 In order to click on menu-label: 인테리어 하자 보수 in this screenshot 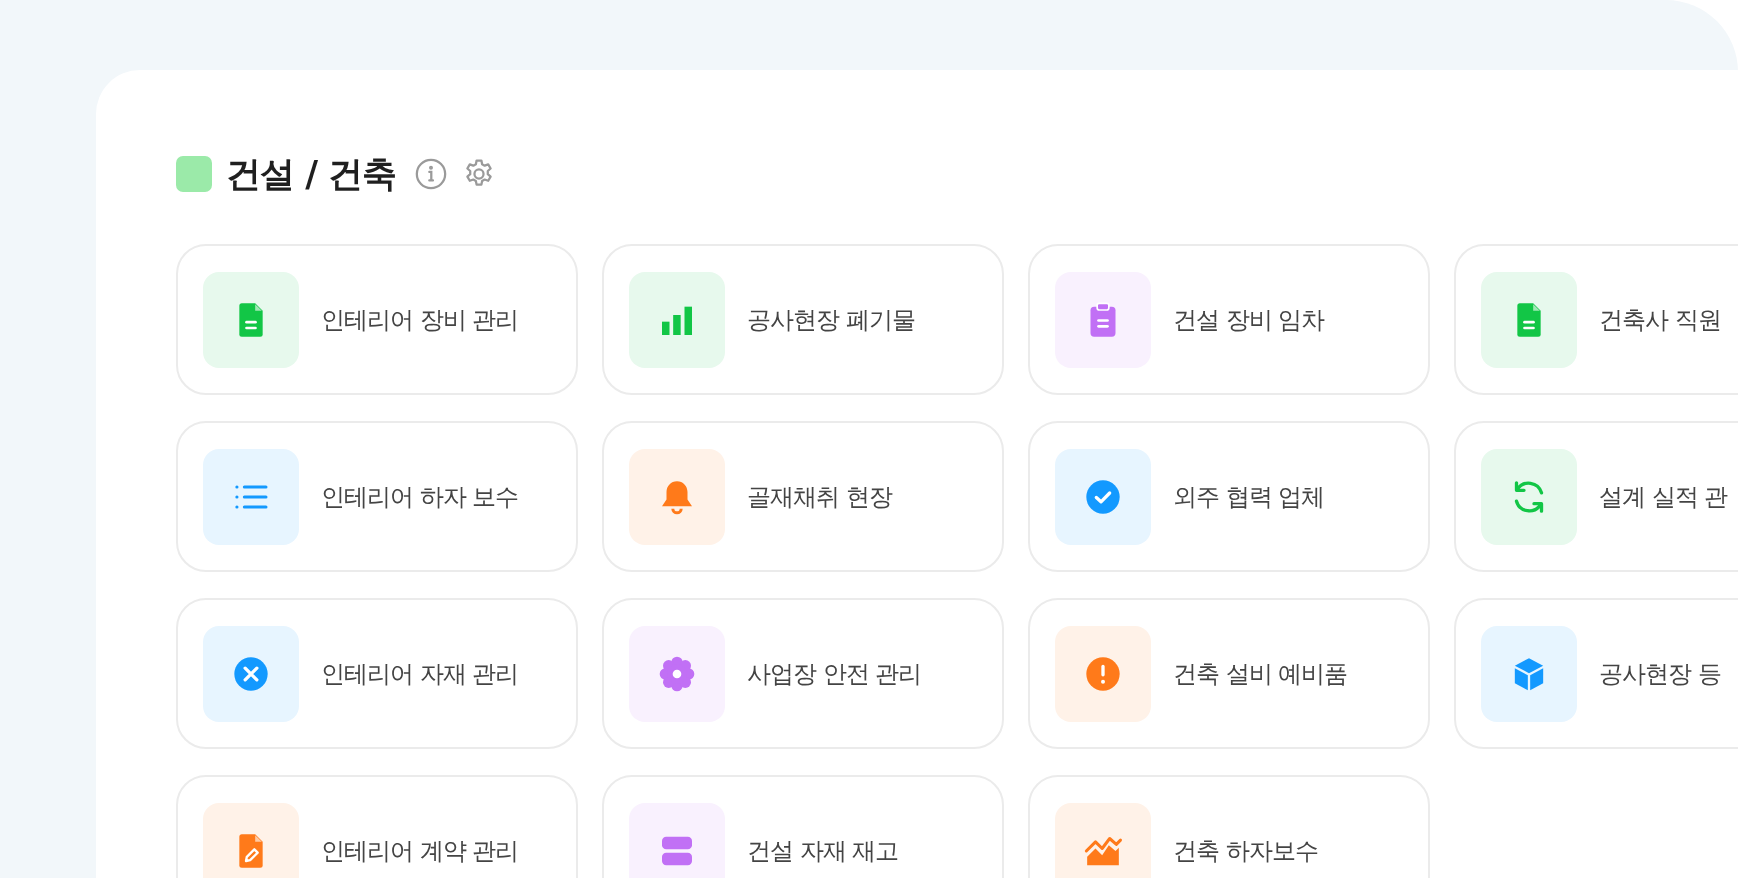, I will do `click(420, 497)`.